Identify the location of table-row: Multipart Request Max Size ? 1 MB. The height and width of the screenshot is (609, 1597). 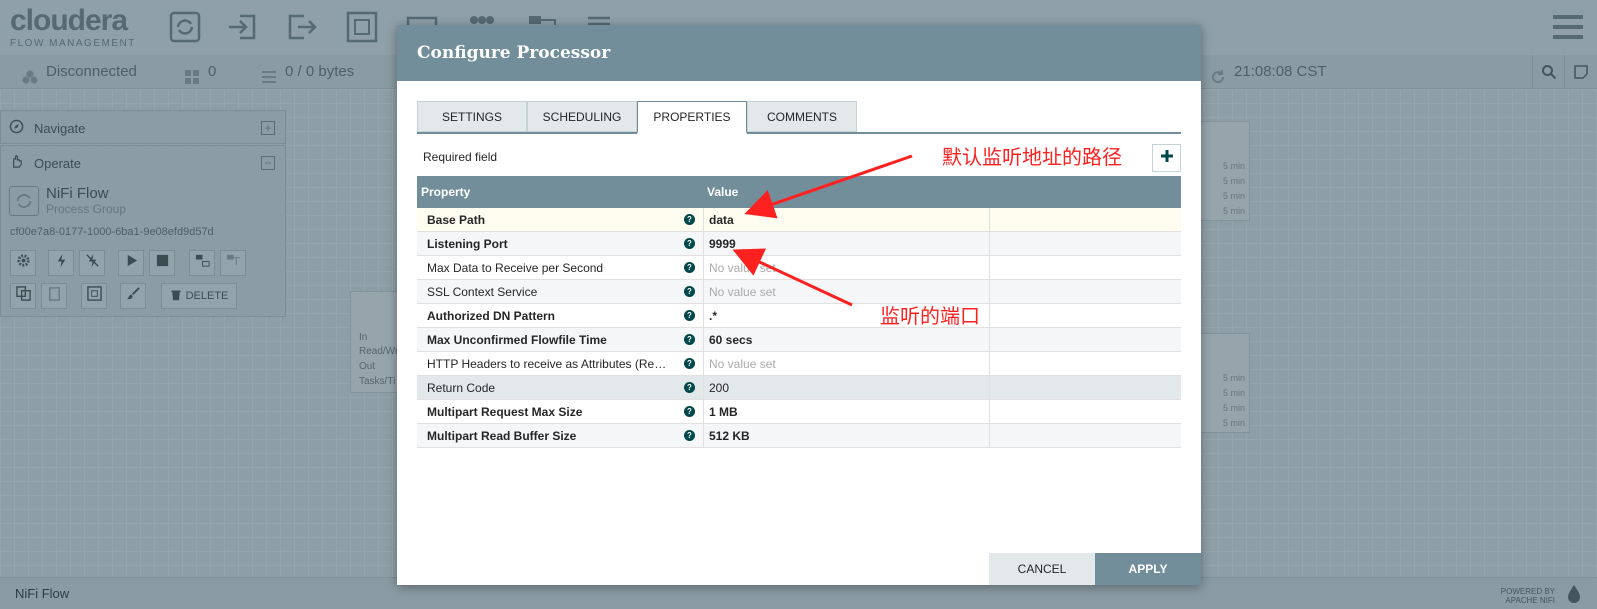
(799, 412).